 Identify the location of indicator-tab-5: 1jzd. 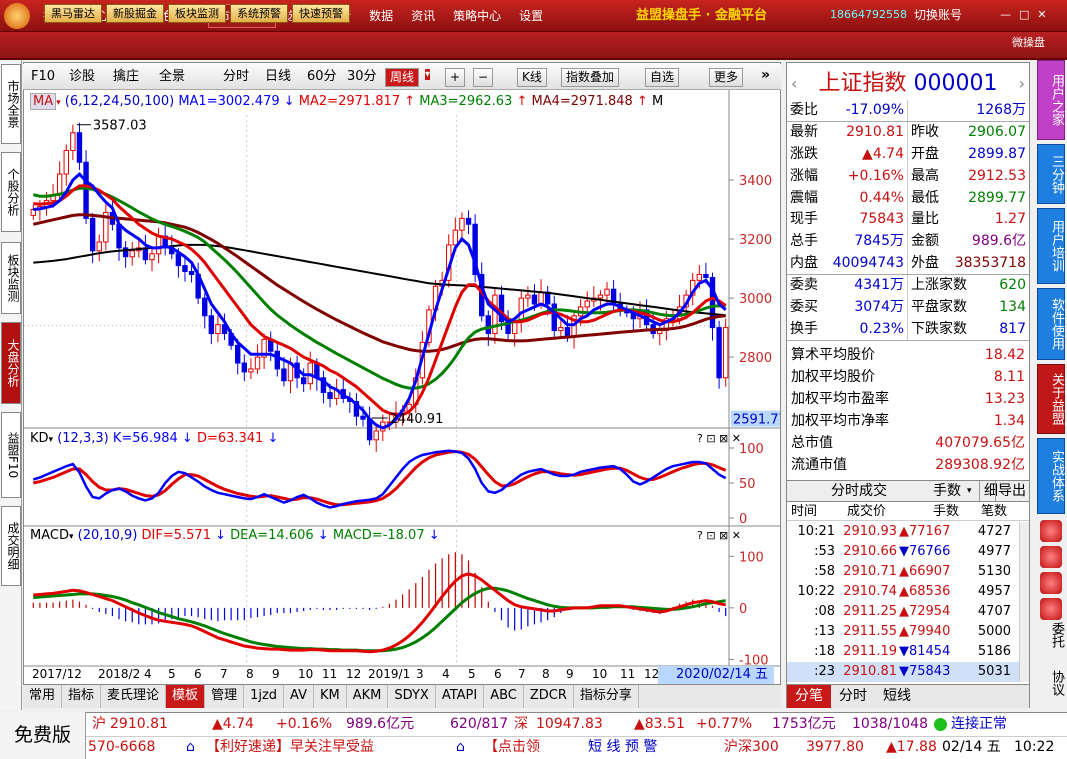
(264, 696).